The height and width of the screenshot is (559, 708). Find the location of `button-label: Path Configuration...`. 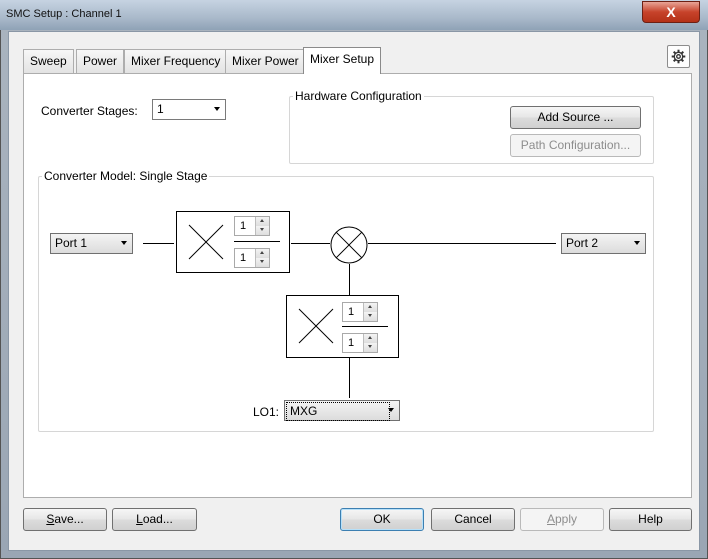

button-label: Path Configuration... is located at coordinates (575, 145).